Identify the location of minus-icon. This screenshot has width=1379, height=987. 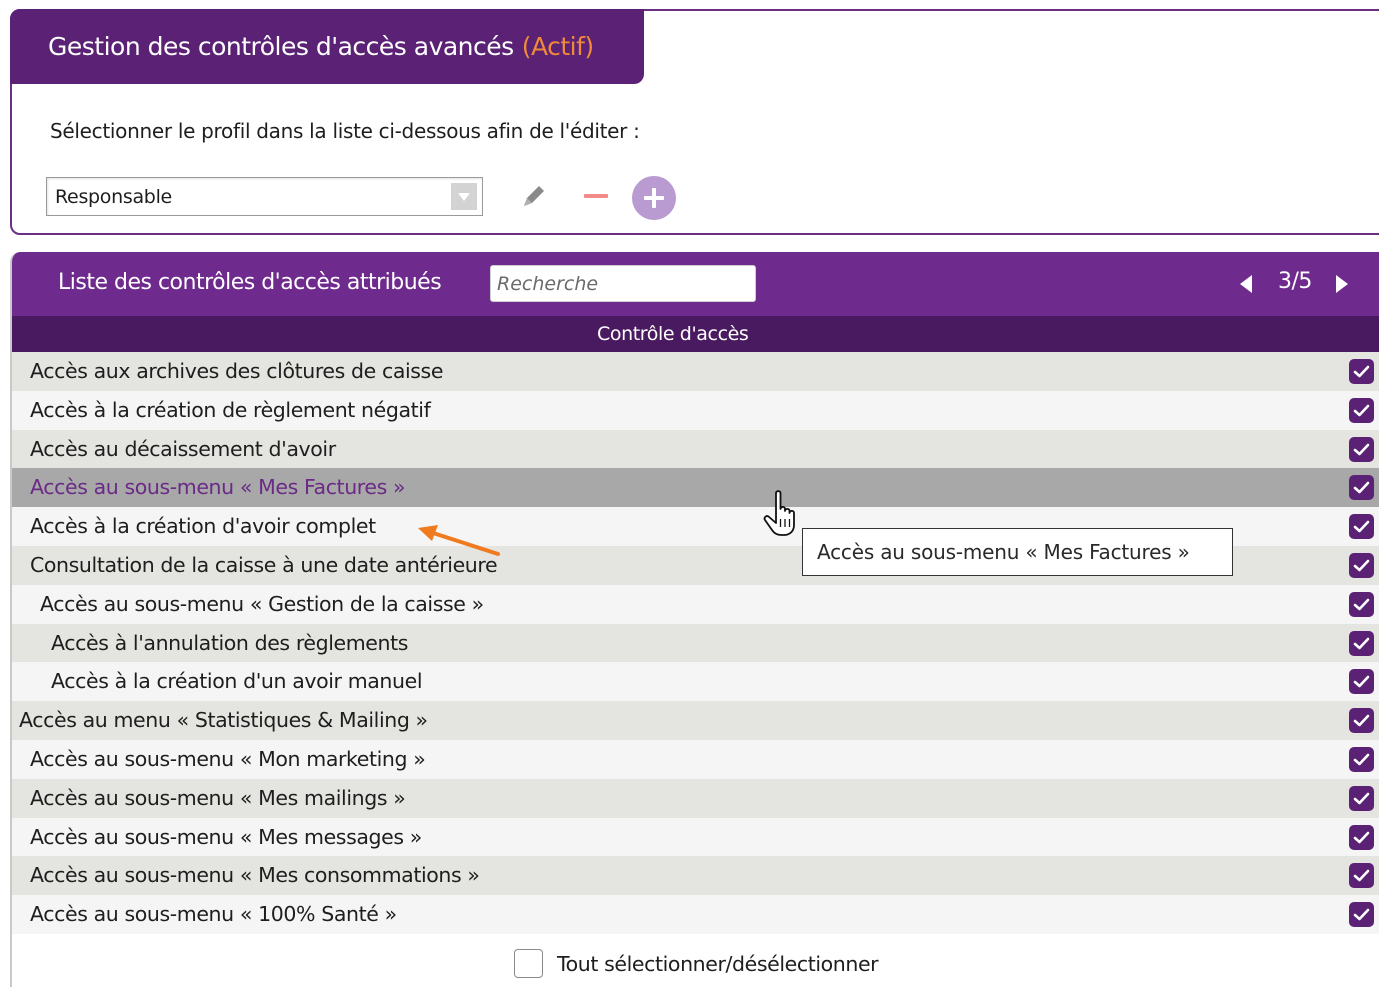
(596, 196).